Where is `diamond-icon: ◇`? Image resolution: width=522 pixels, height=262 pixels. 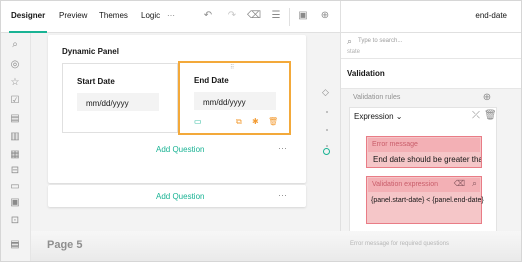 diamond-icon: ◇ is located at coordinates (326, 92).